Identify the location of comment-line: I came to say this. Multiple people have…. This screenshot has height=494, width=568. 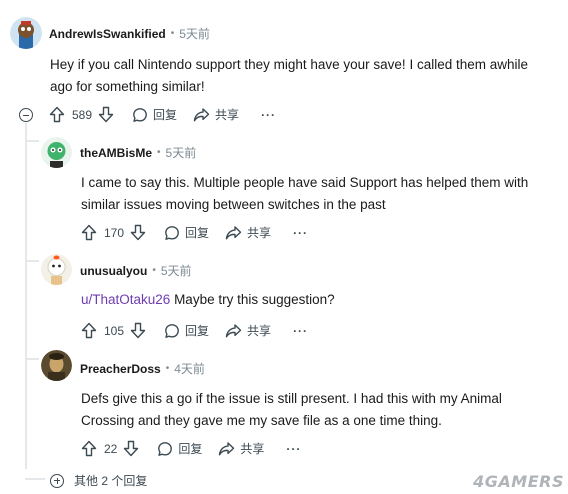
(305, 182).